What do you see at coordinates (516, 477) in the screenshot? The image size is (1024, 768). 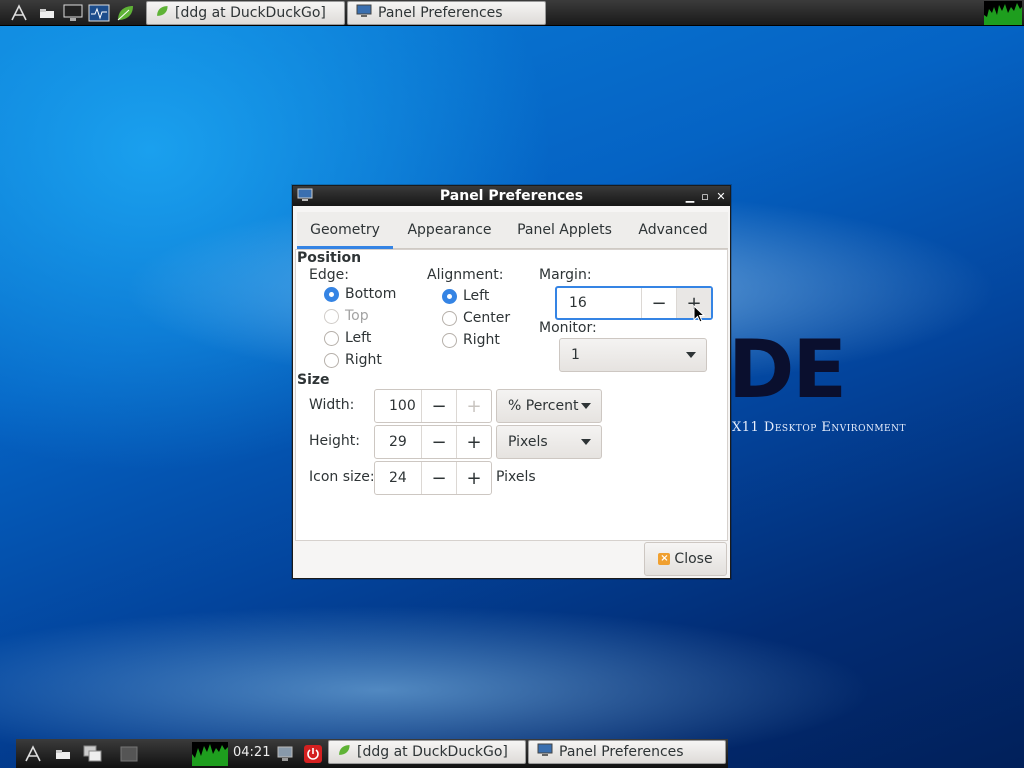 I see `icon-size-unit: Pixels` at bounding box center [516, 477].